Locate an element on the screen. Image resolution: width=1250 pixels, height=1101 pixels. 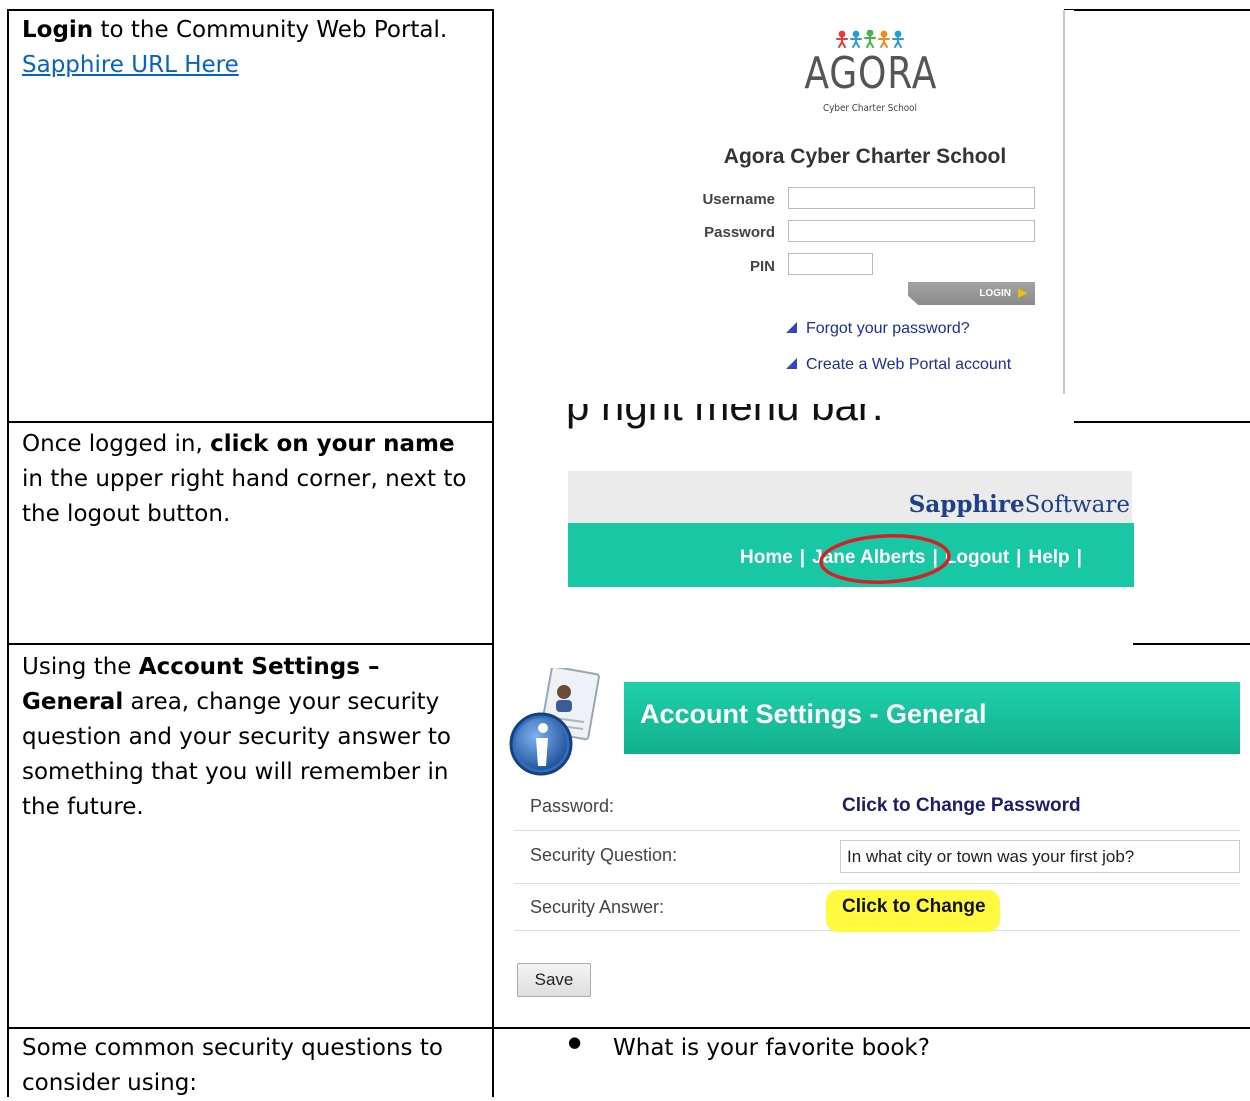
arrow-right-icon: ▶ is located at coordinates (1022, 293).